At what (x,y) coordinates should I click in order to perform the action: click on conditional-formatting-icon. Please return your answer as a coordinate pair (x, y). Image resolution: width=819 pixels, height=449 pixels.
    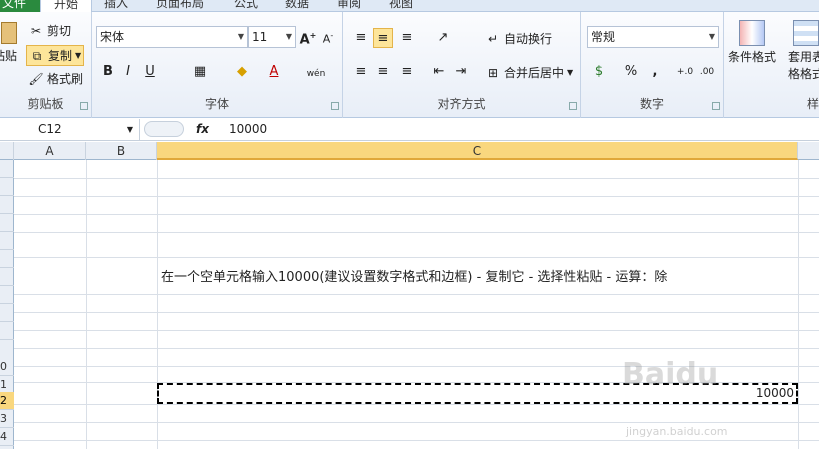
    Looking at the image, I should click on (752, 33).